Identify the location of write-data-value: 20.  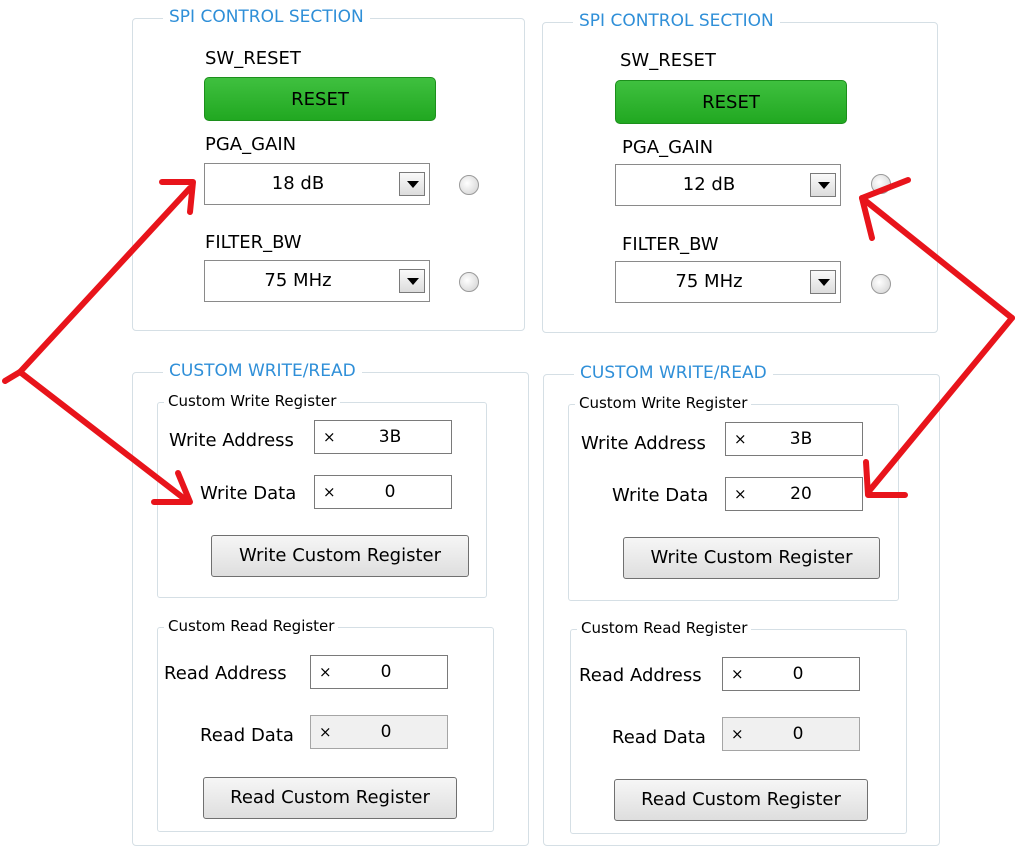
(801, 494).